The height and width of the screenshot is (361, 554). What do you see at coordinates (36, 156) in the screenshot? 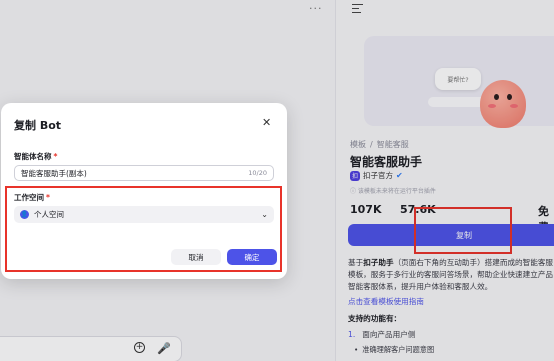
I see `agent-name-label: 智能体名称 *` at bounding box center [36, 156].